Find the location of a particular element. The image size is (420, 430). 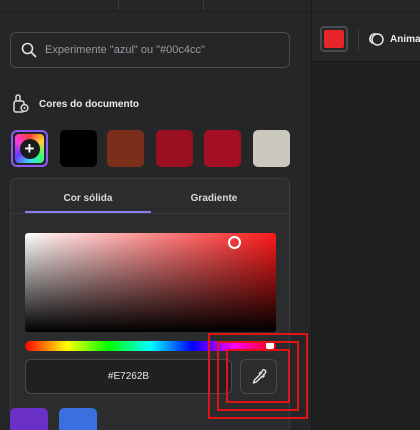

animate-button: Anima is located at coordinates (394, 39).